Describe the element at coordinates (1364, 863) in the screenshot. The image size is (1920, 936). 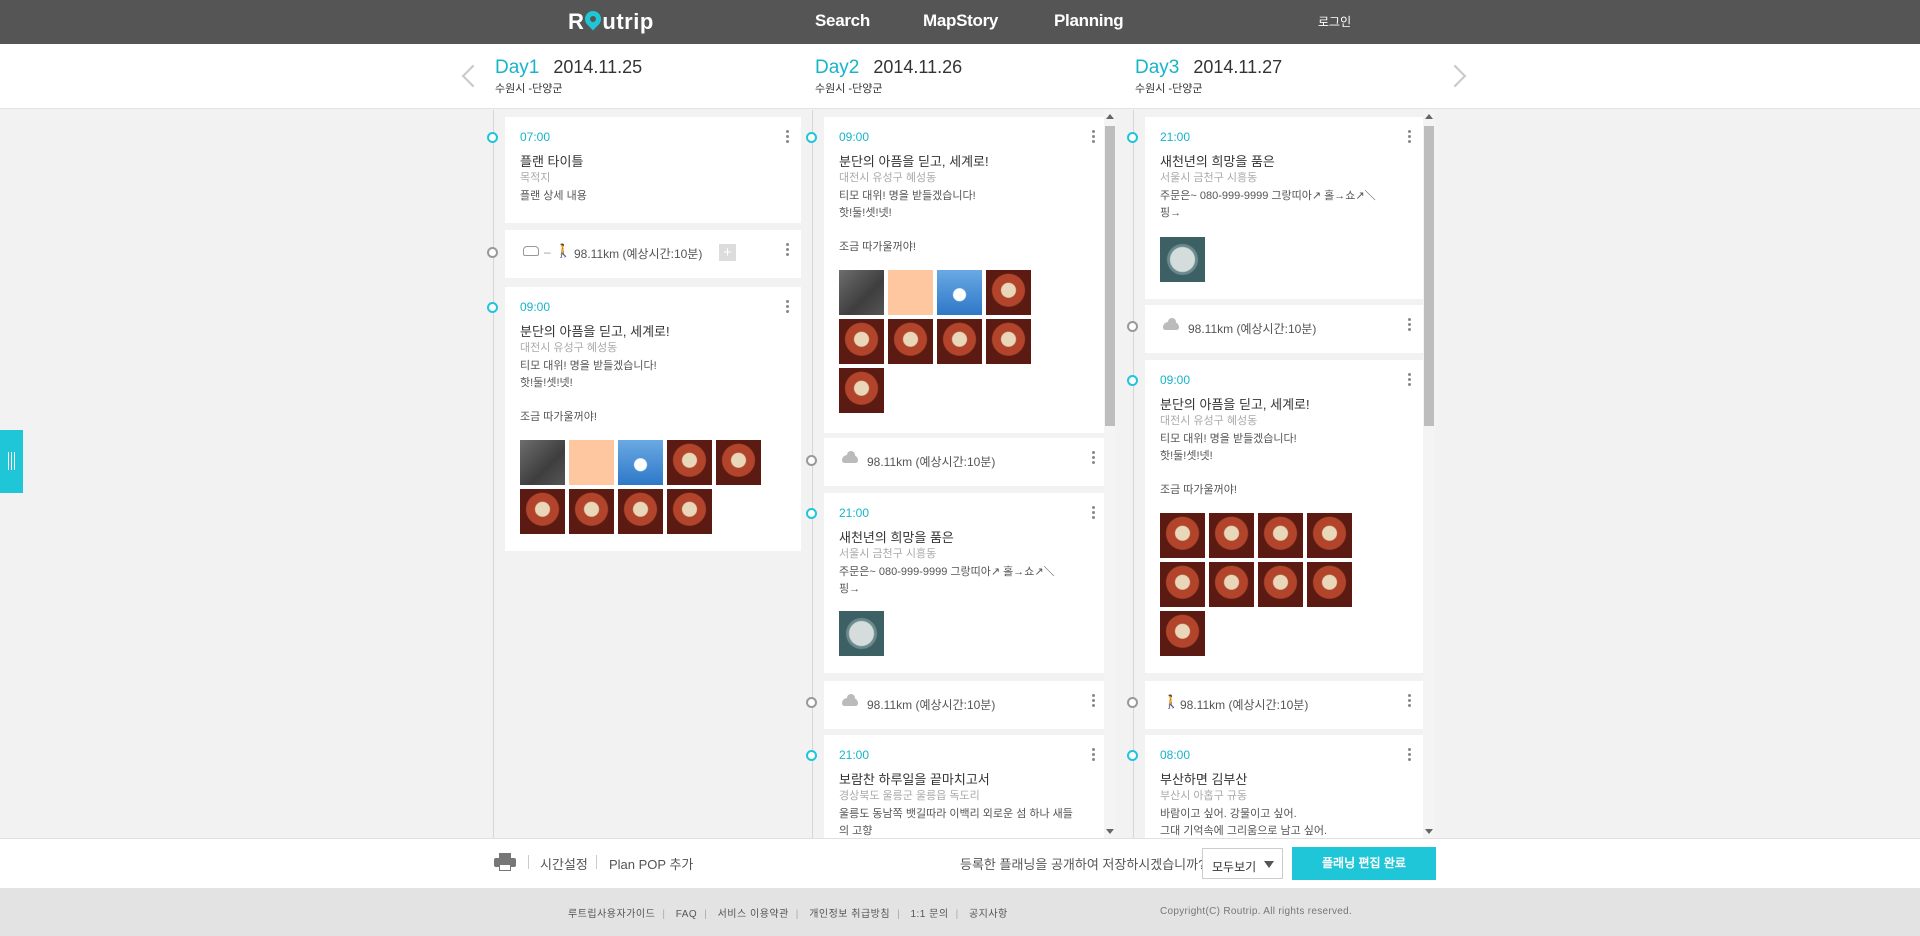
I see `finish-planning-button: 플래닝 편집 완료` at that location.